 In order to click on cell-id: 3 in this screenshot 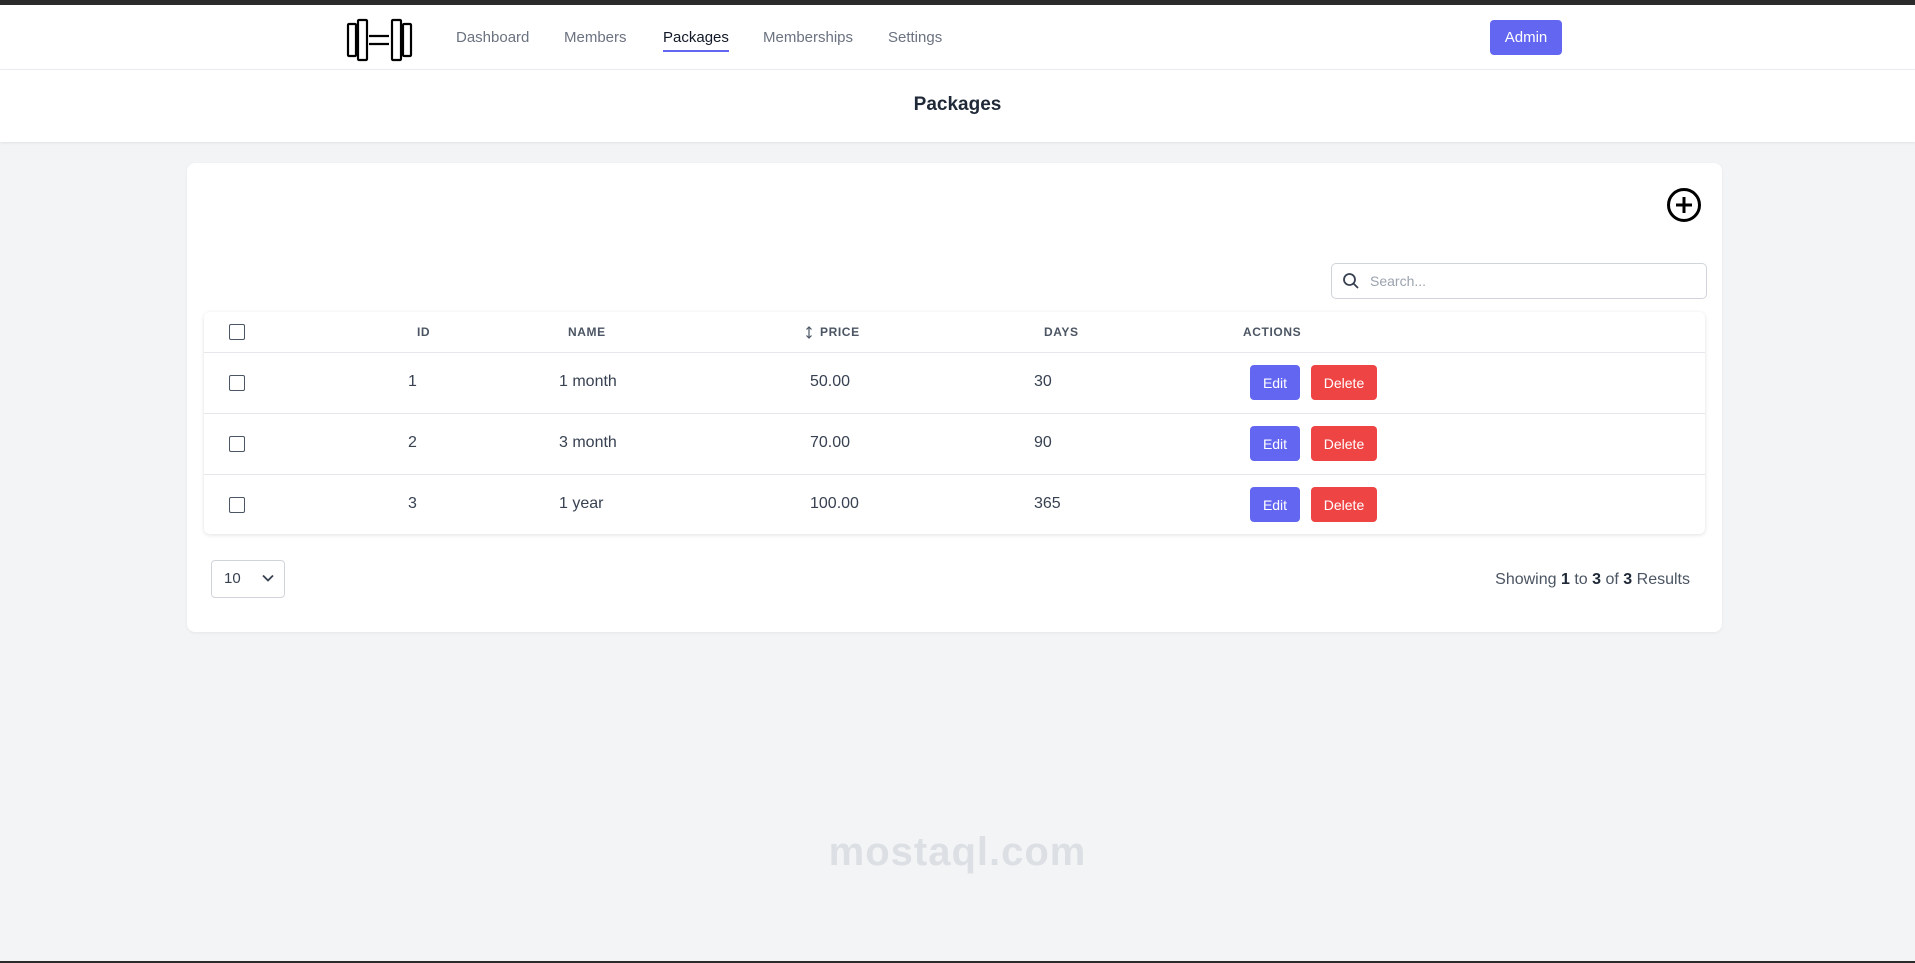, I will do `click(412, 503)`.